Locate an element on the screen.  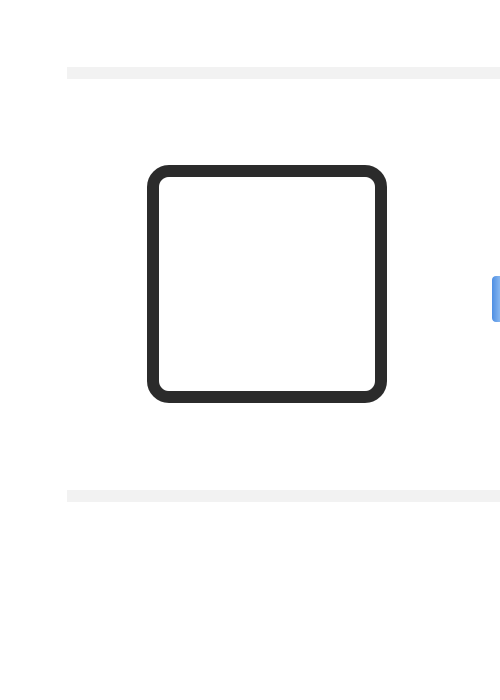
bottom-divider is located at coordinates (283, 496).